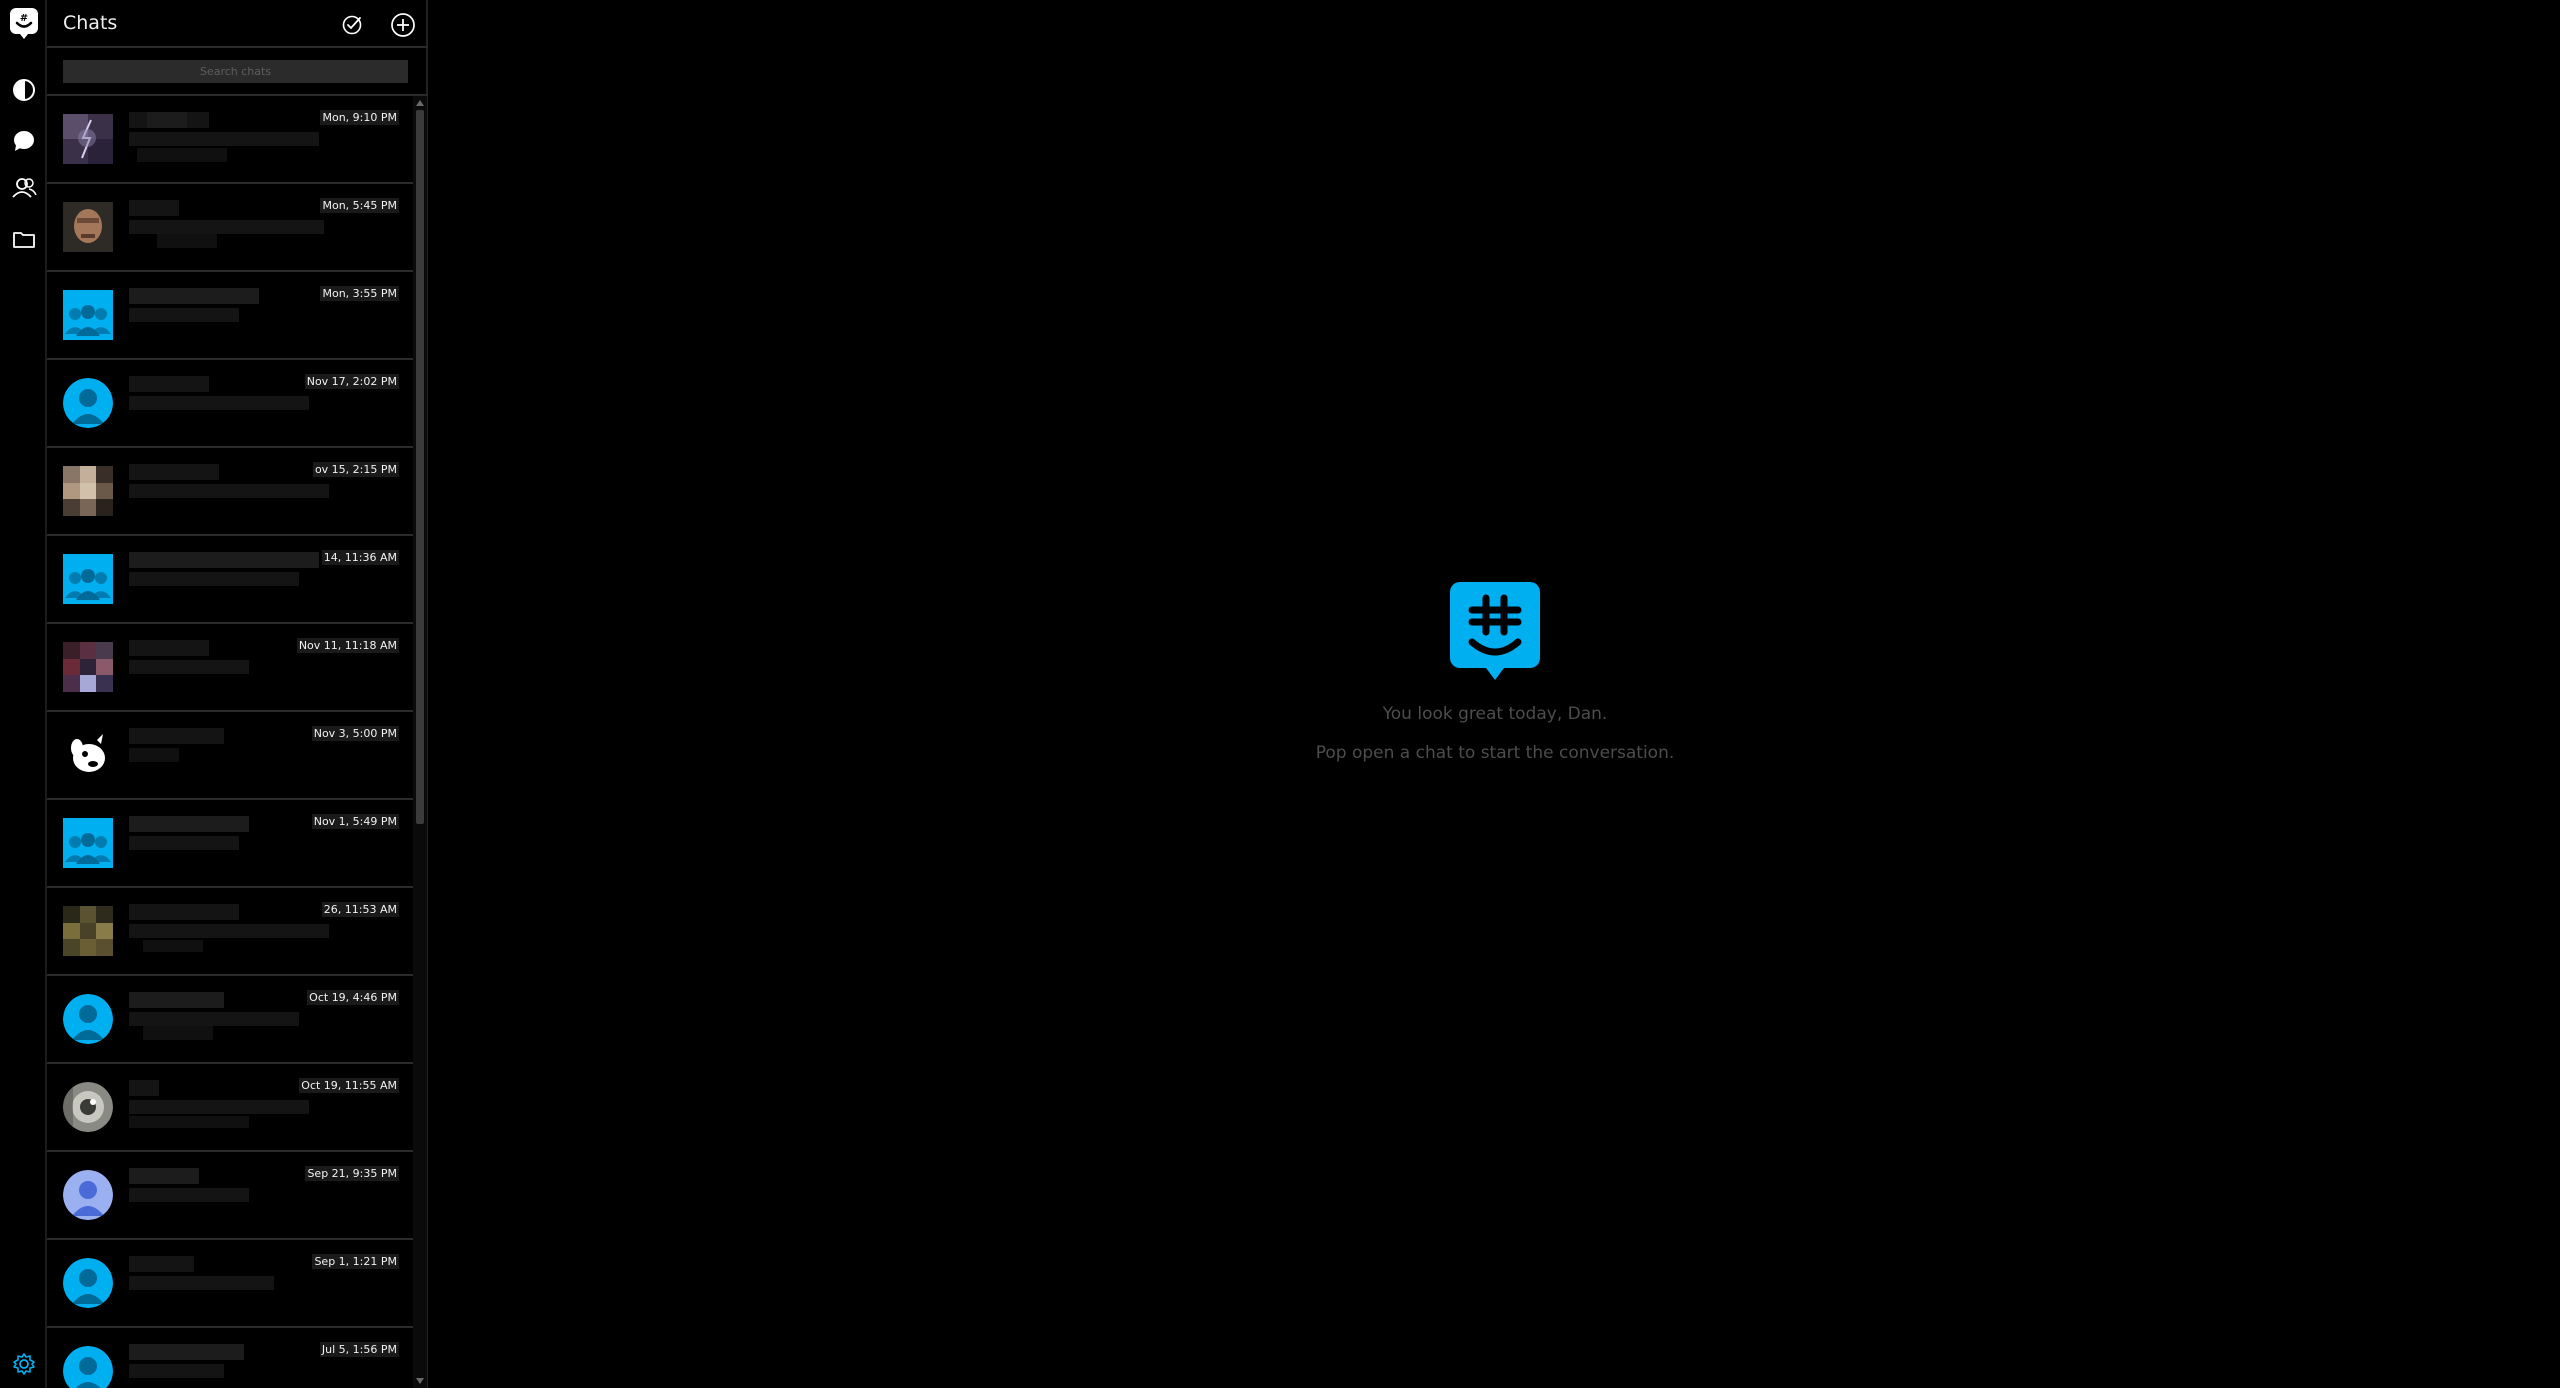  Describe the element at coordinates (23, 90) in the screenshot. I see `discover-icon` at that location.